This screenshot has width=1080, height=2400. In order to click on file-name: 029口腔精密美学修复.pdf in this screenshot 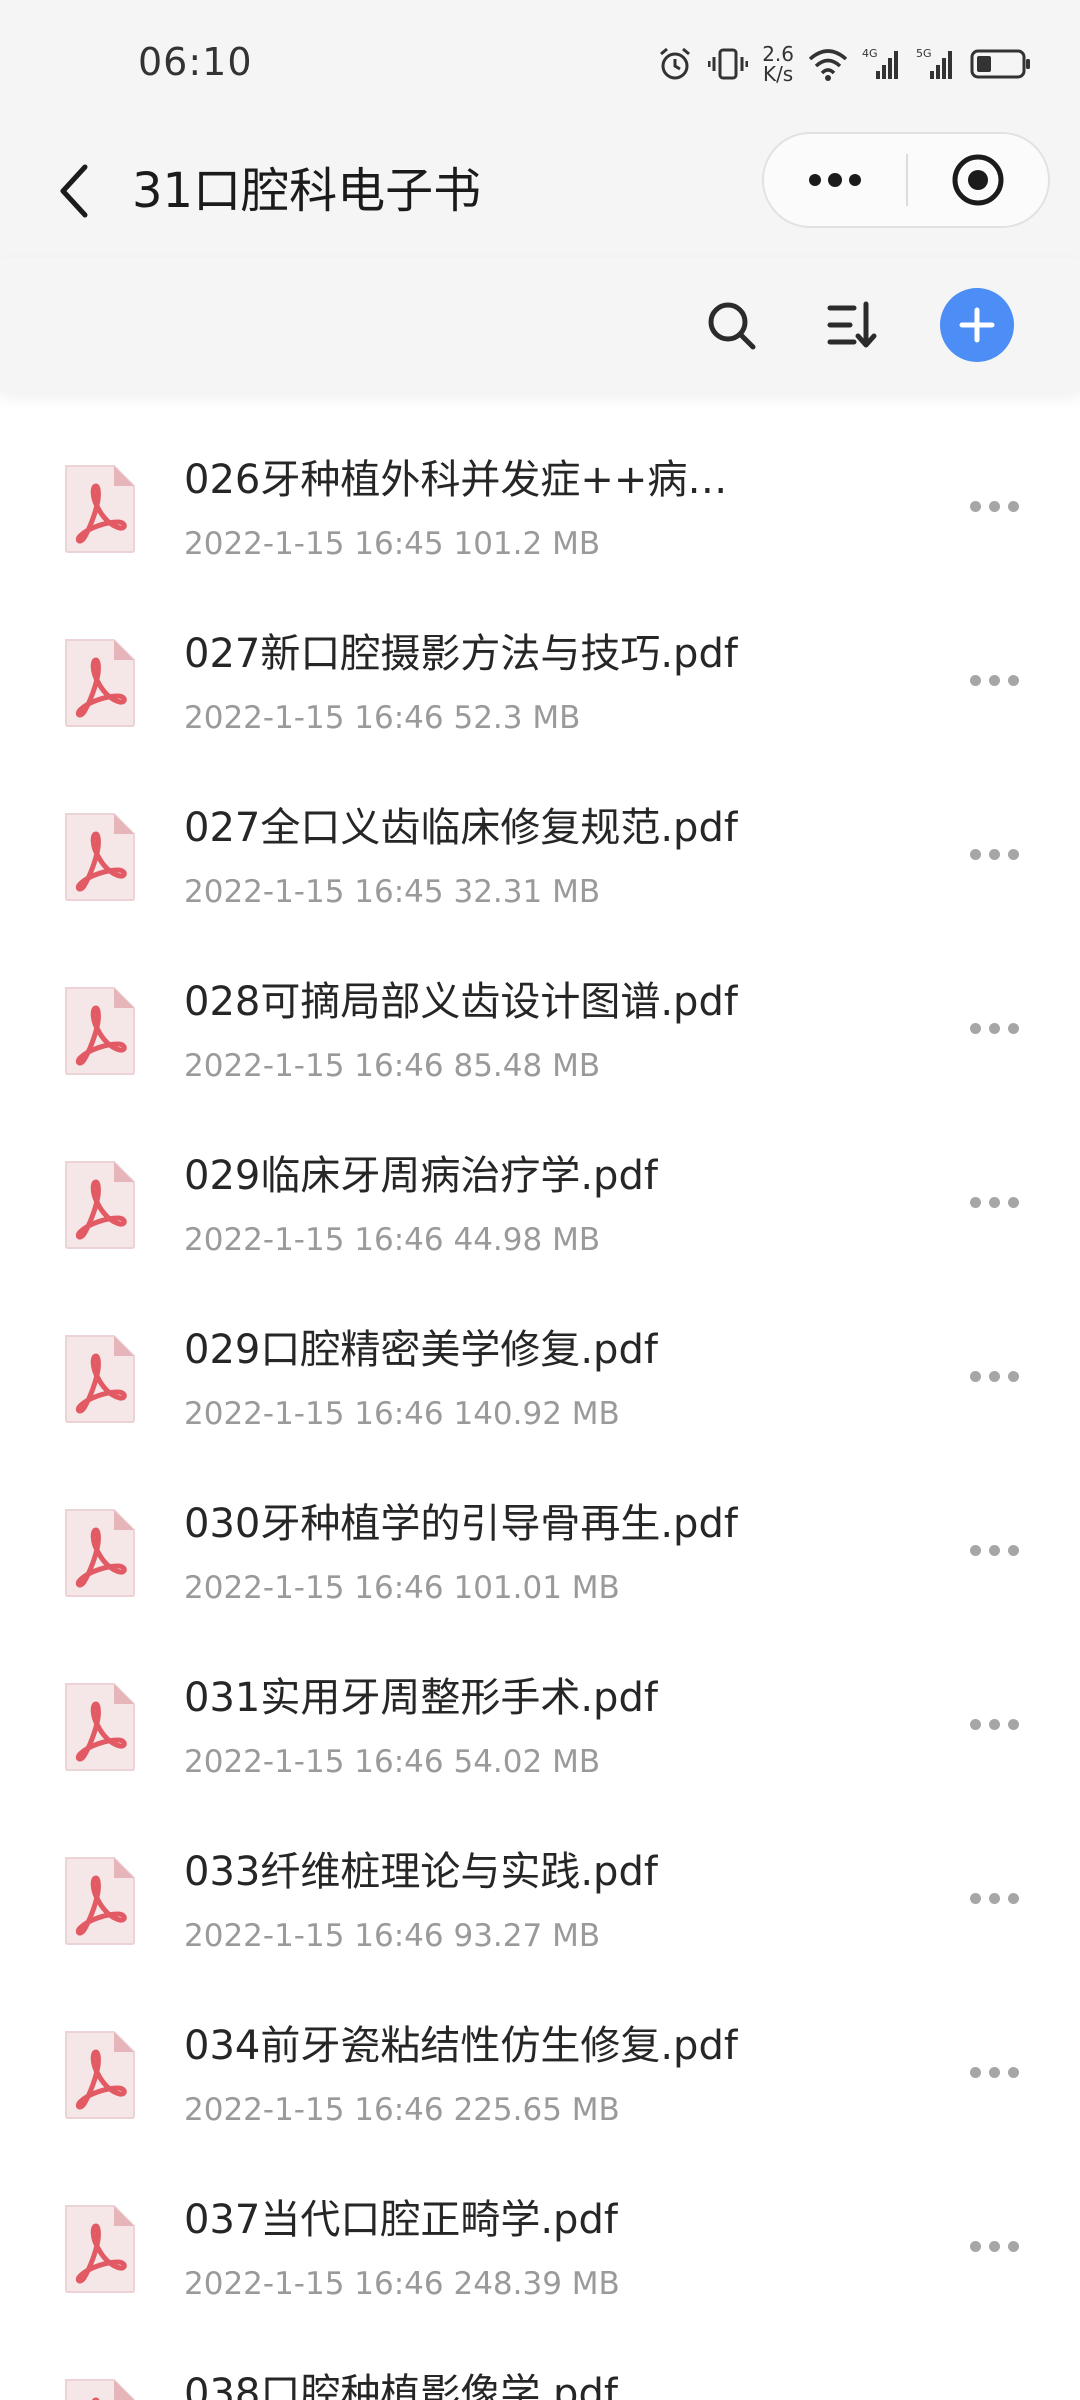, I will do `click(421, 1350)`.